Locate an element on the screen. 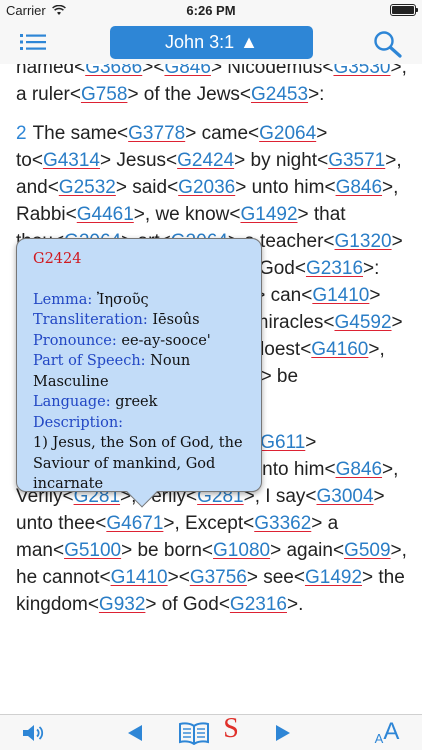 This screenshot has height=750, width=422. verse-text: > be born< is located at coordinates (167, 550).